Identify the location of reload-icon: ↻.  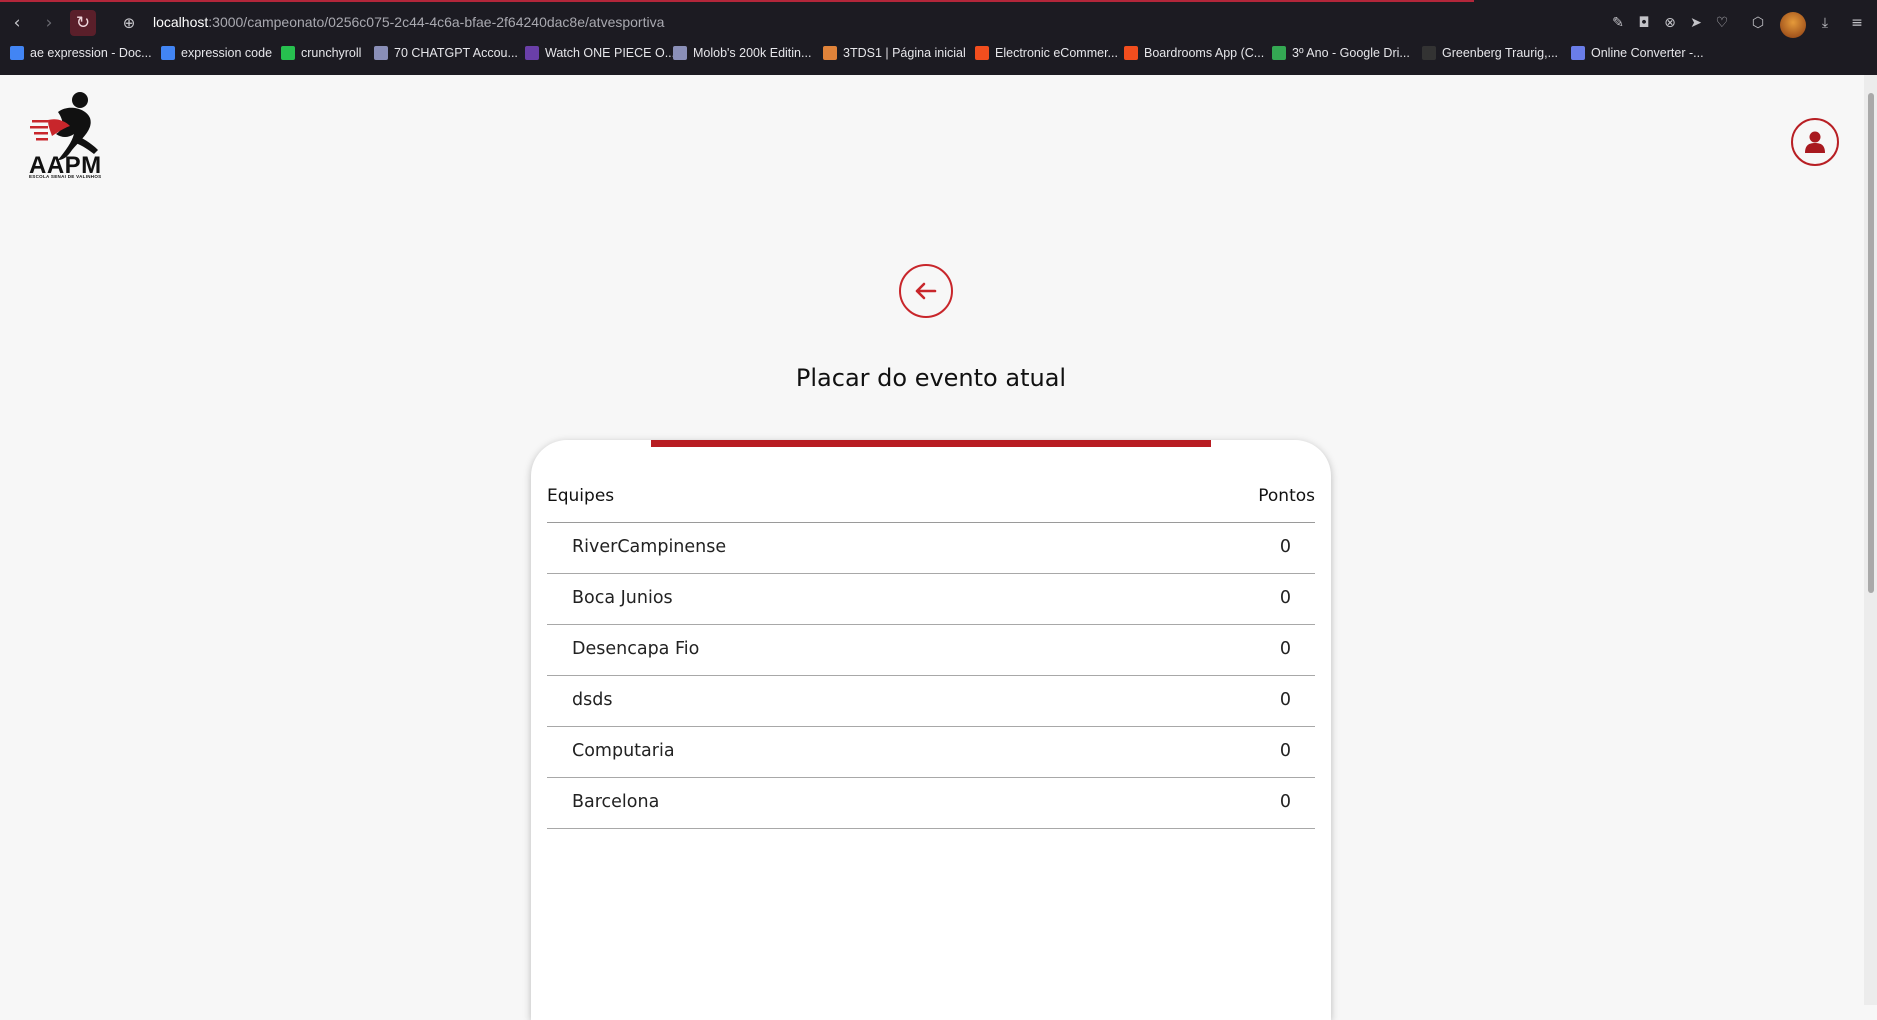
(83, 23).